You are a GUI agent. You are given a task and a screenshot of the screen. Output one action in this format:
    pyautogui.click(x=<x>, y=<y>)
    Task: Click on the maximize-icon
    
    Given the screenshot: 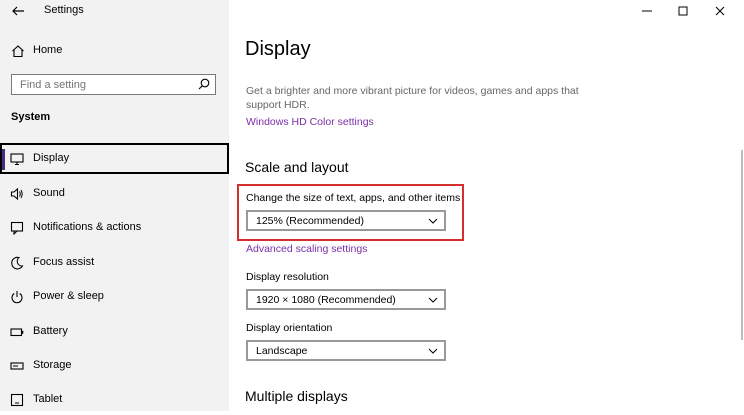 What is the action you would take?
    pyautogui.click(x=683, y=11)
    